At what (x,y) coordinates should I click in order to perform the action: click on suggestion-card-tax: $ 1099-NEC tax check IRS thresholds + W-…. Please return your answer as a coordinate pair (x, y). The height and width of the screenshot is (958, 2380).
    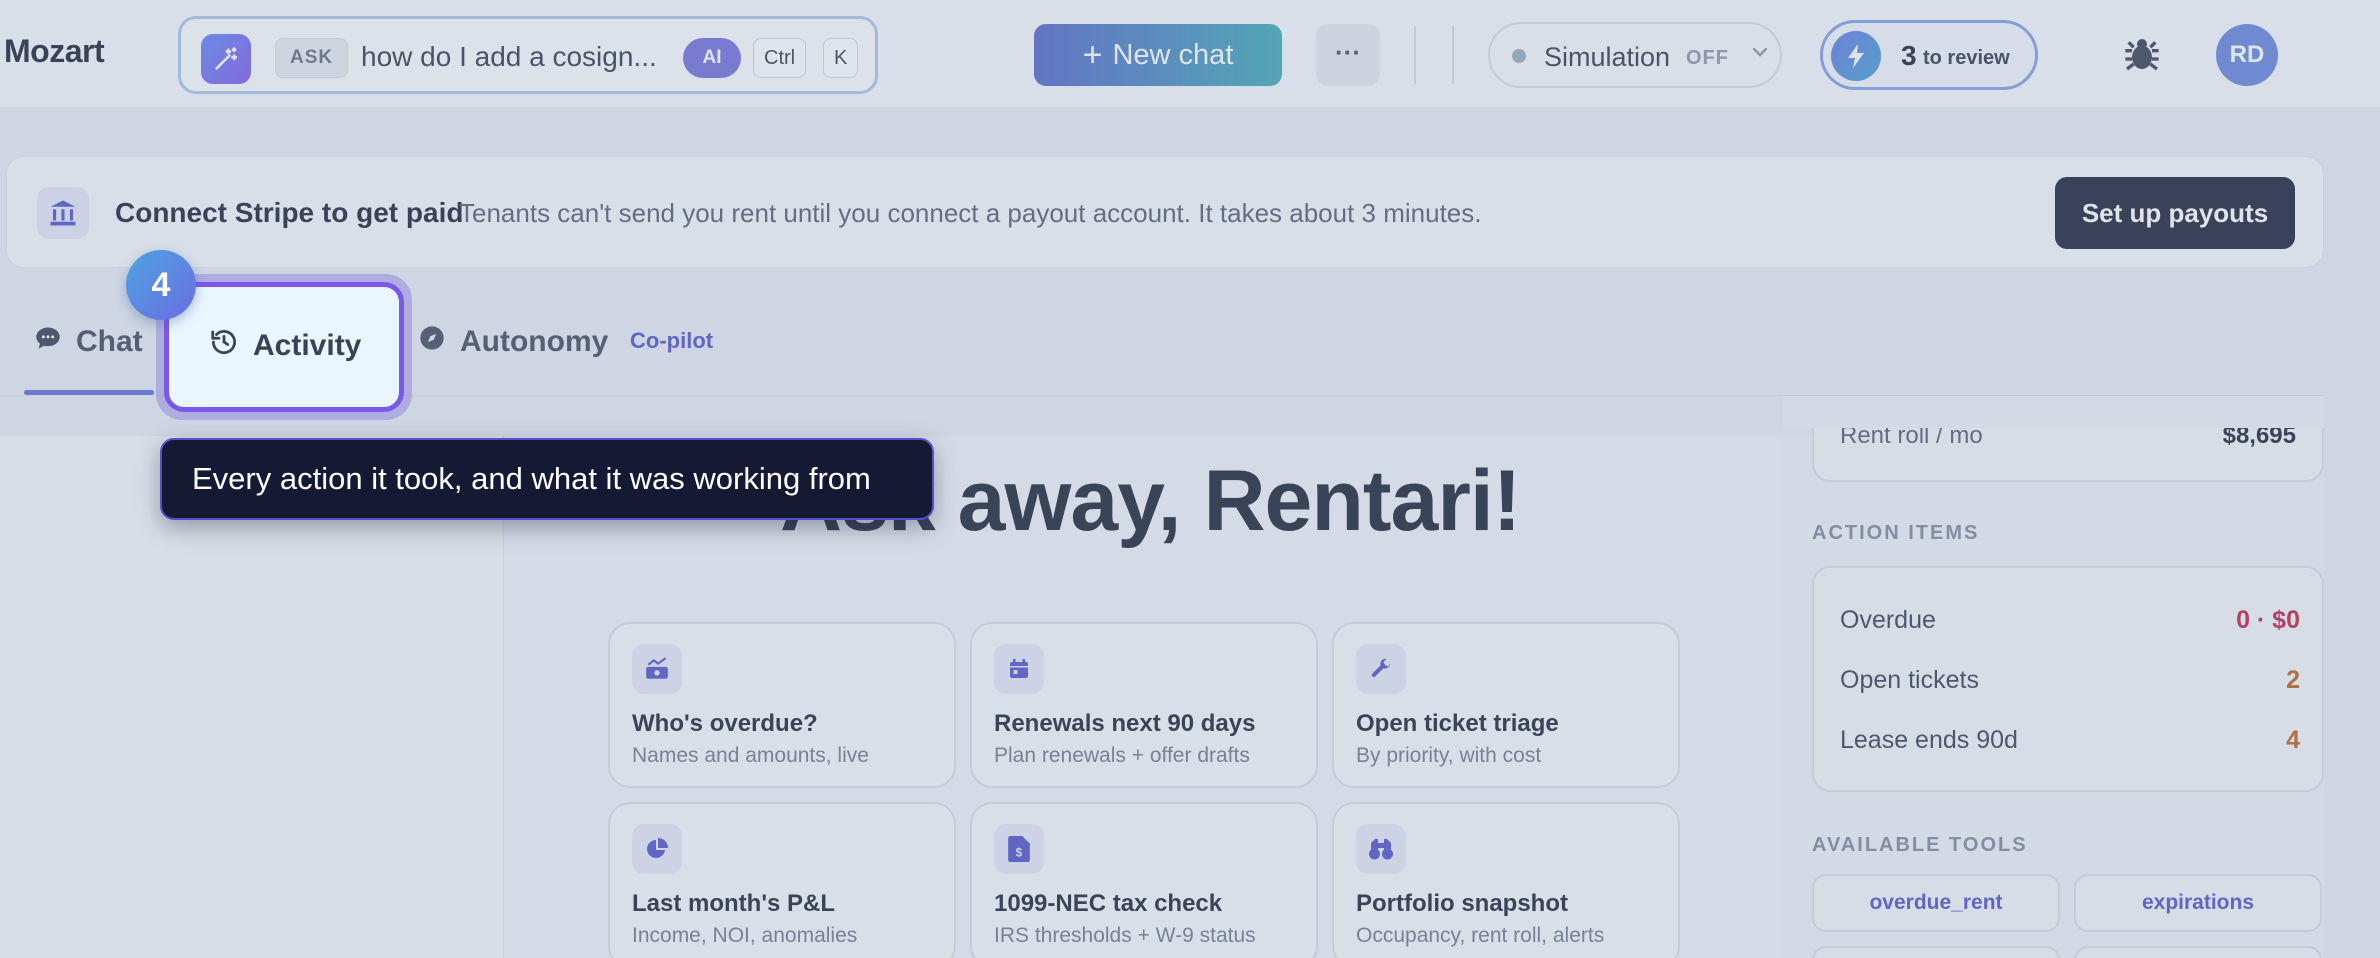
    Looking at the image, I should click on (1144, 880).